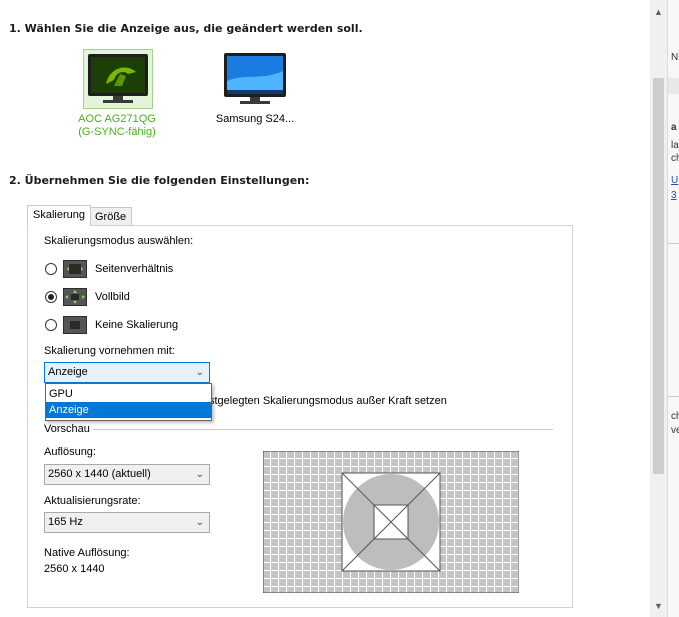  Describe the element at coordinates (675, 145) in the screenshot. I see `right-pane-text: la` at that location.